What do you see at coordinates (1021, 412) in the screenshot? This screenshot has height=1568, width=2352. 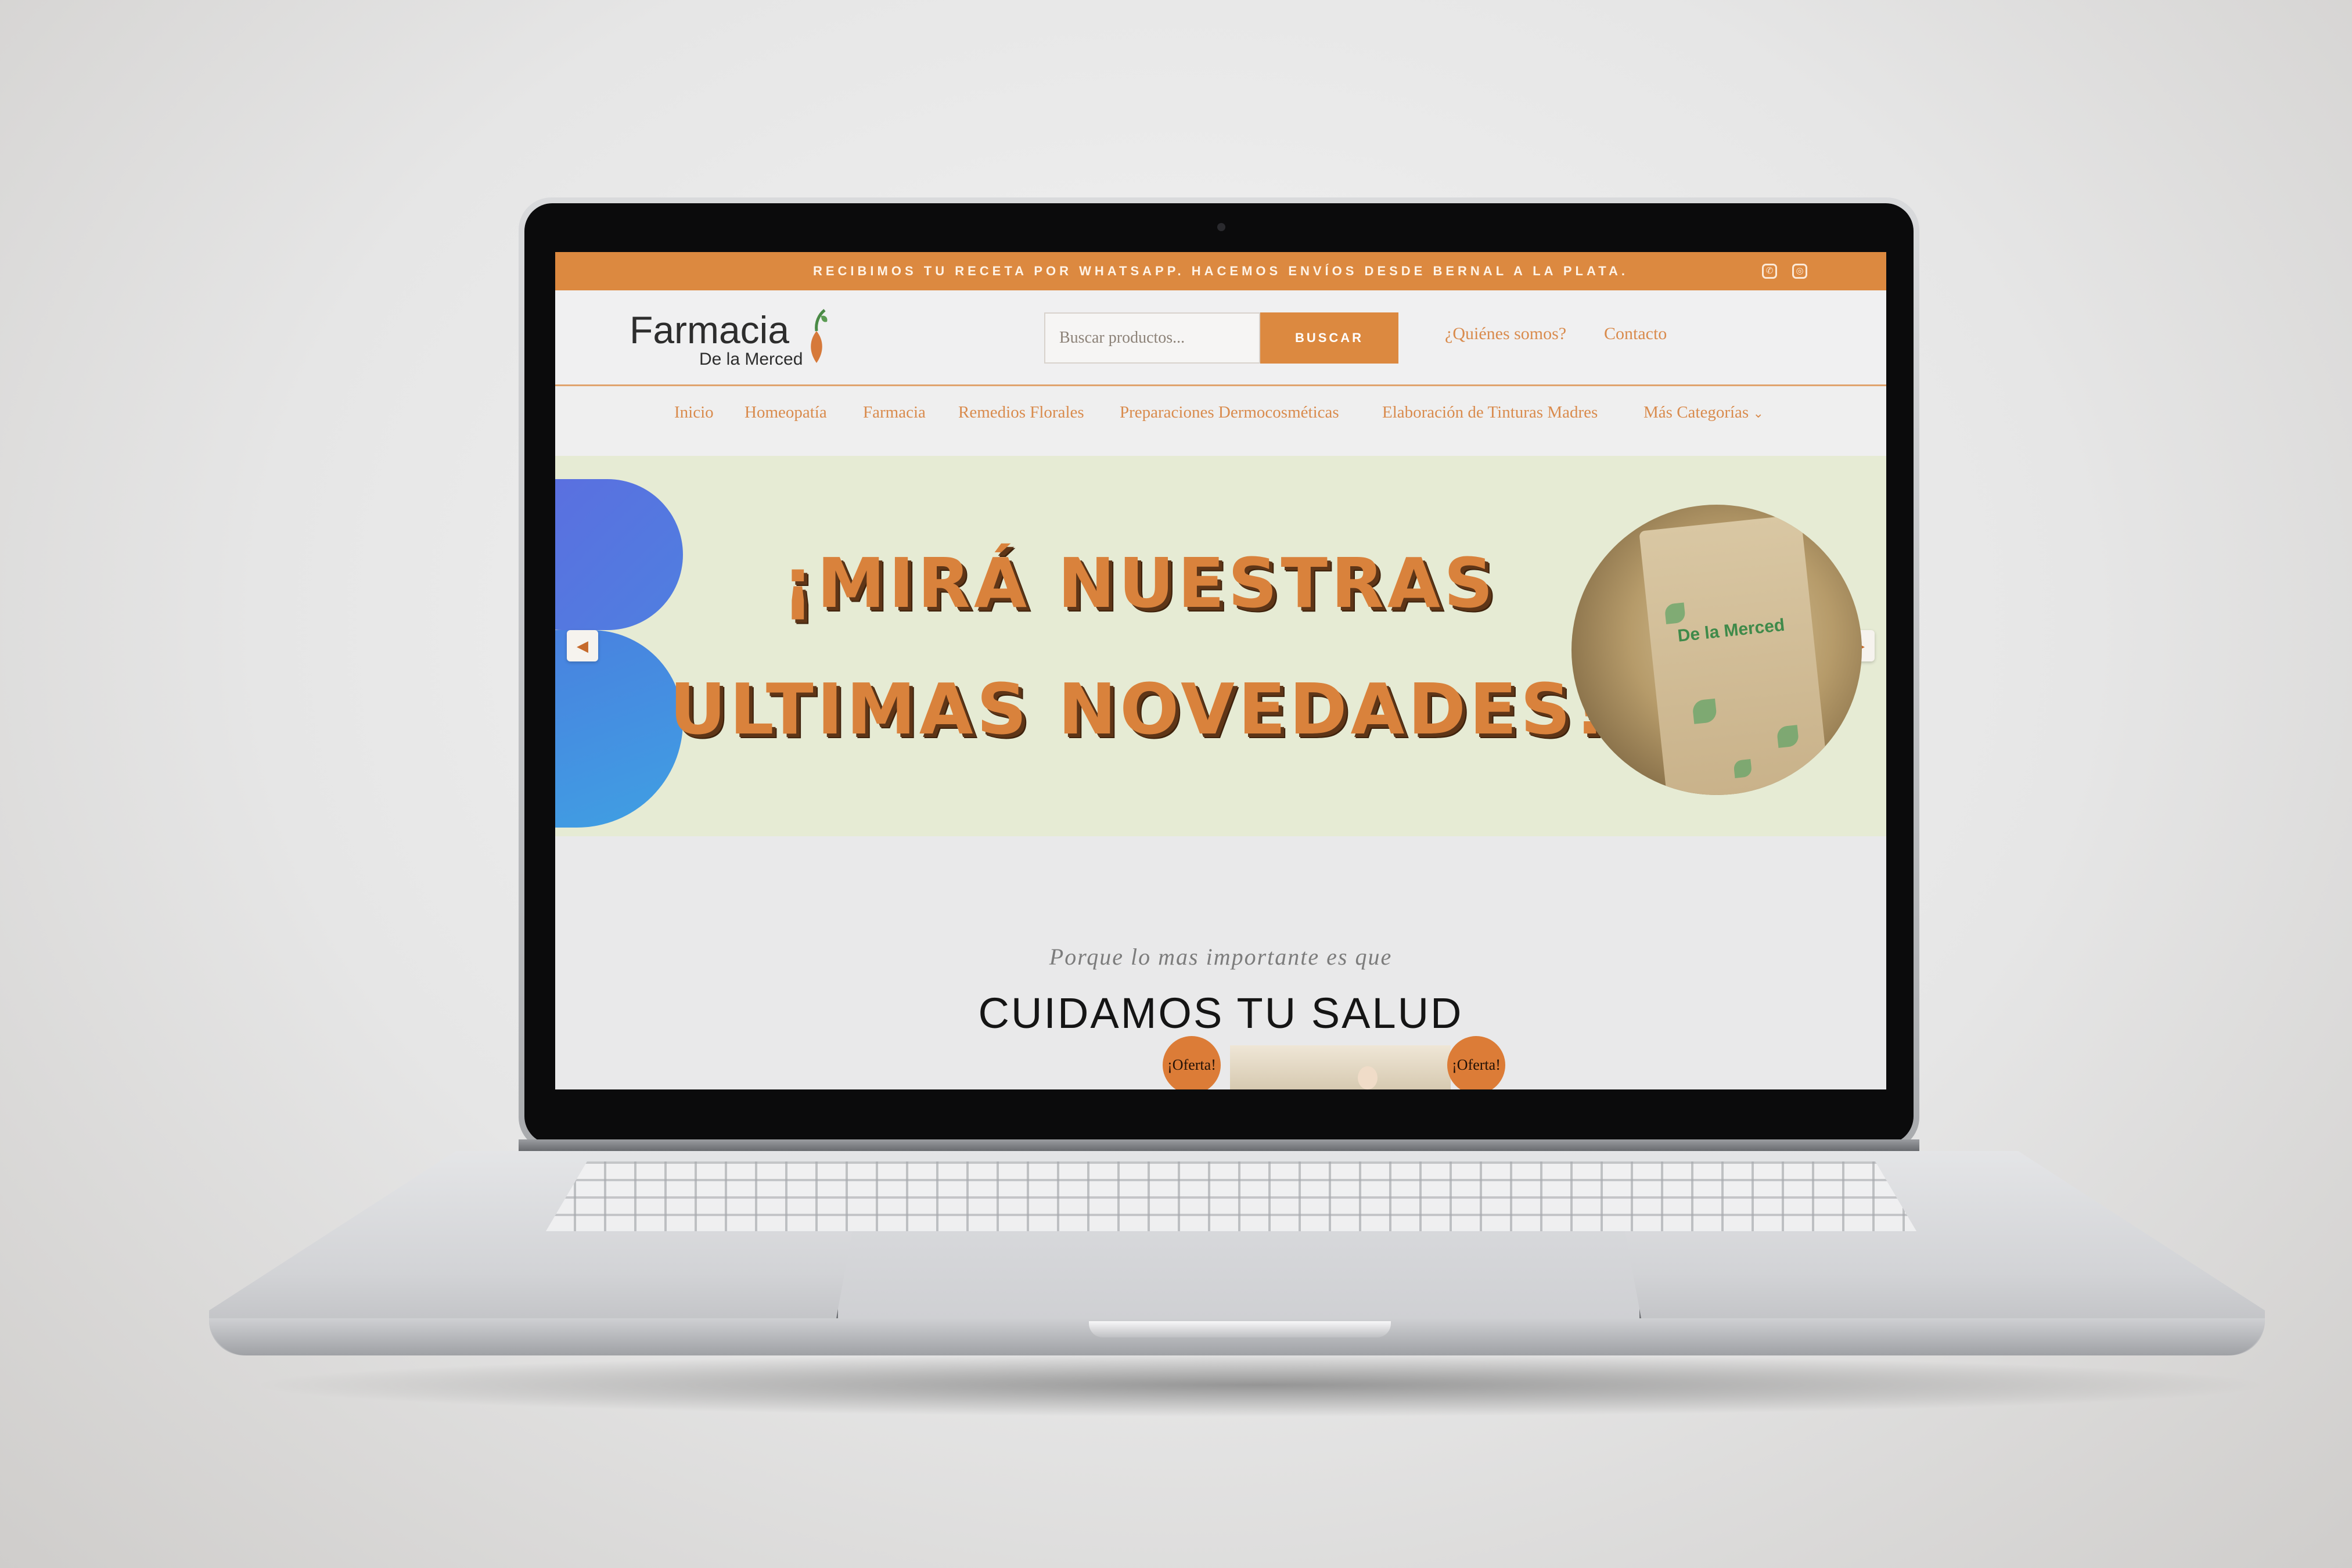 I see `nav-item-remedios-florales: Remedios Florales` at bounding box center [1021, 412].